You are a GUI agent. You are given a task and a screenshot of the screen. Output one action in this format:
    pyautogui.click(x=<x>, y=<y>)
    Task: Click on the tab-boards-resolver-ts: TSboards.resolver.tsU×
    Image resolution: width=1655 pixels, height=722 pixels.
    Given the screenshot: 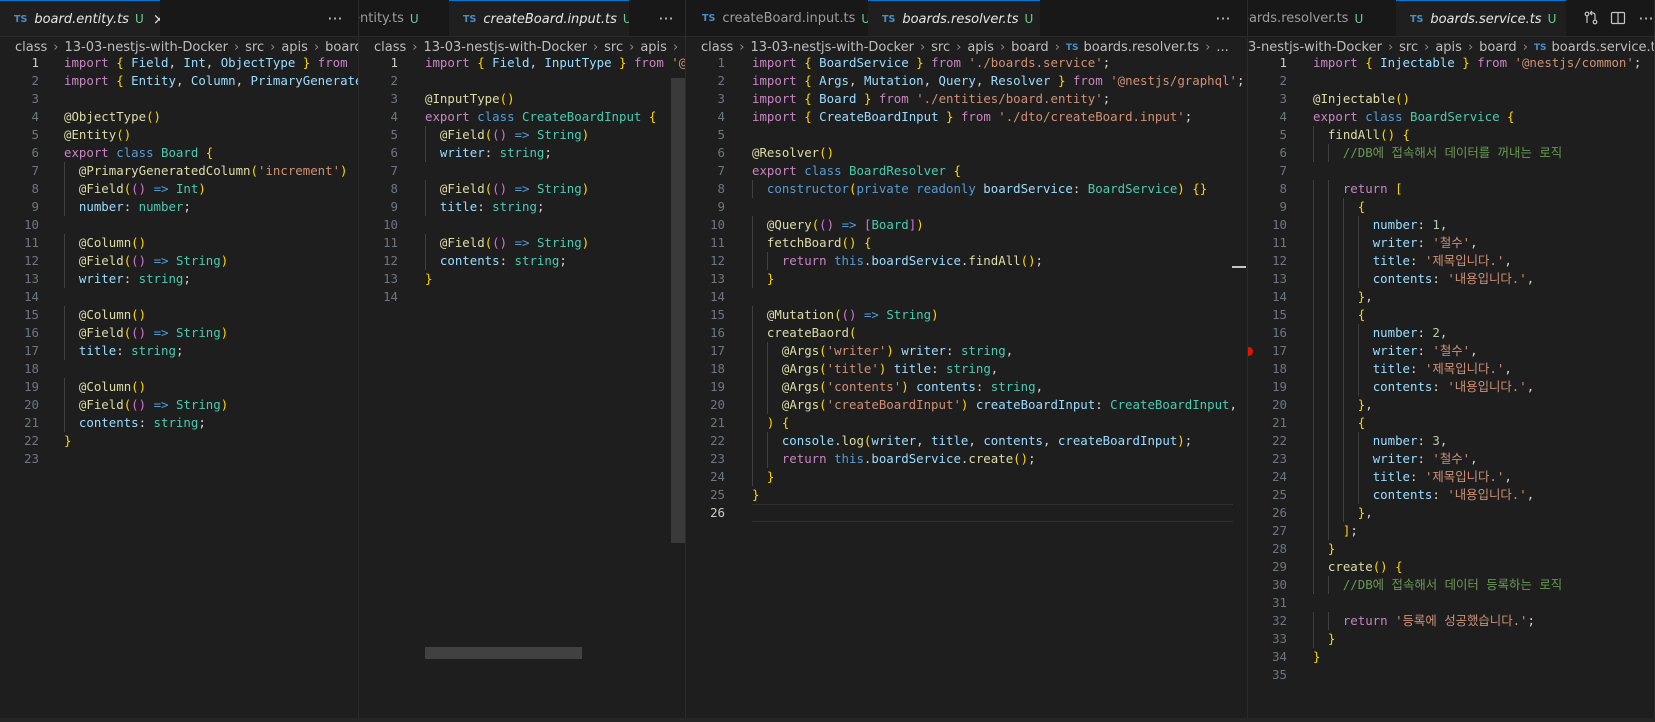 What is the action you would take?
    pyautogui.click(x=954, y=18)
    